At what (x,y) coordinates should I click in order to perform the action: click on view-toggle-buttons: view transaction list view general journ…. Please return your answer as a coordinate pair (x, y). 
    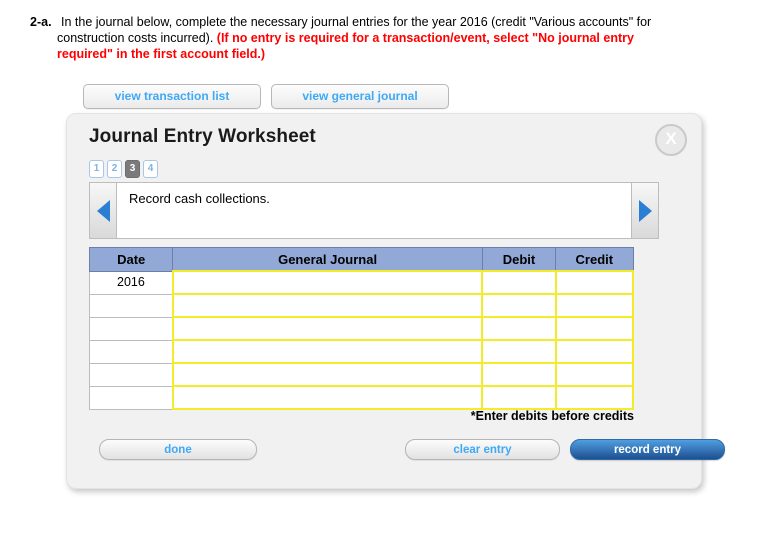
    Looking at the image, I should click on (266, 96).